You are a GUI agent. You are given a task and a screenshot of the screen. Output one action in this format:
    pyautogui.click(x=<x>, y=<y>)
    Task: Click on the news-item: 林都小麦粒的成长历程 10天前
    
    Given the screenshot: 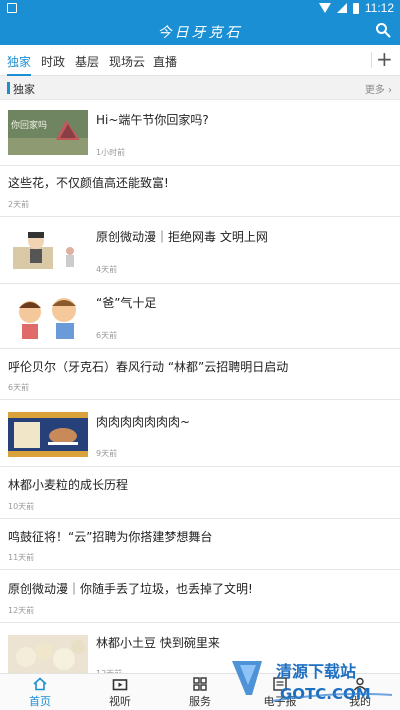 What is the action you would take?
    pyautogui.click(x=200, y=493)
    